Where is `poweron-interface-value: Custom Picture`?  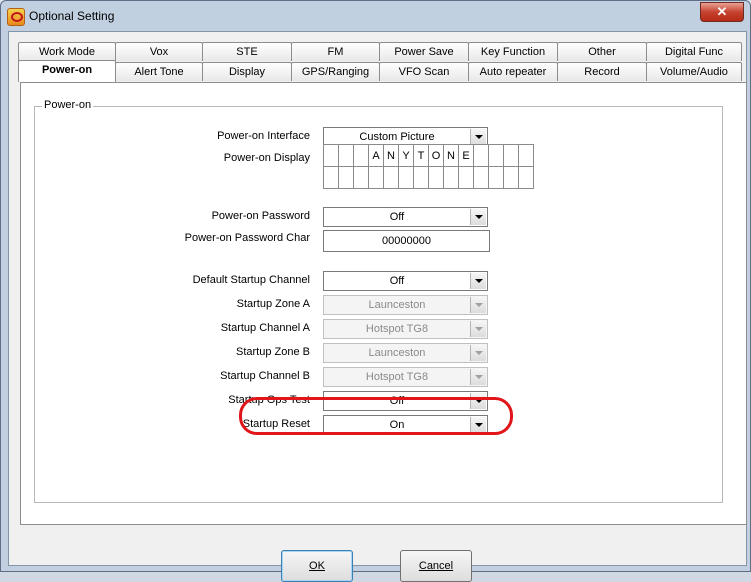
poweron-interface-value: Custom Picture is located at coordinates (397, 137).